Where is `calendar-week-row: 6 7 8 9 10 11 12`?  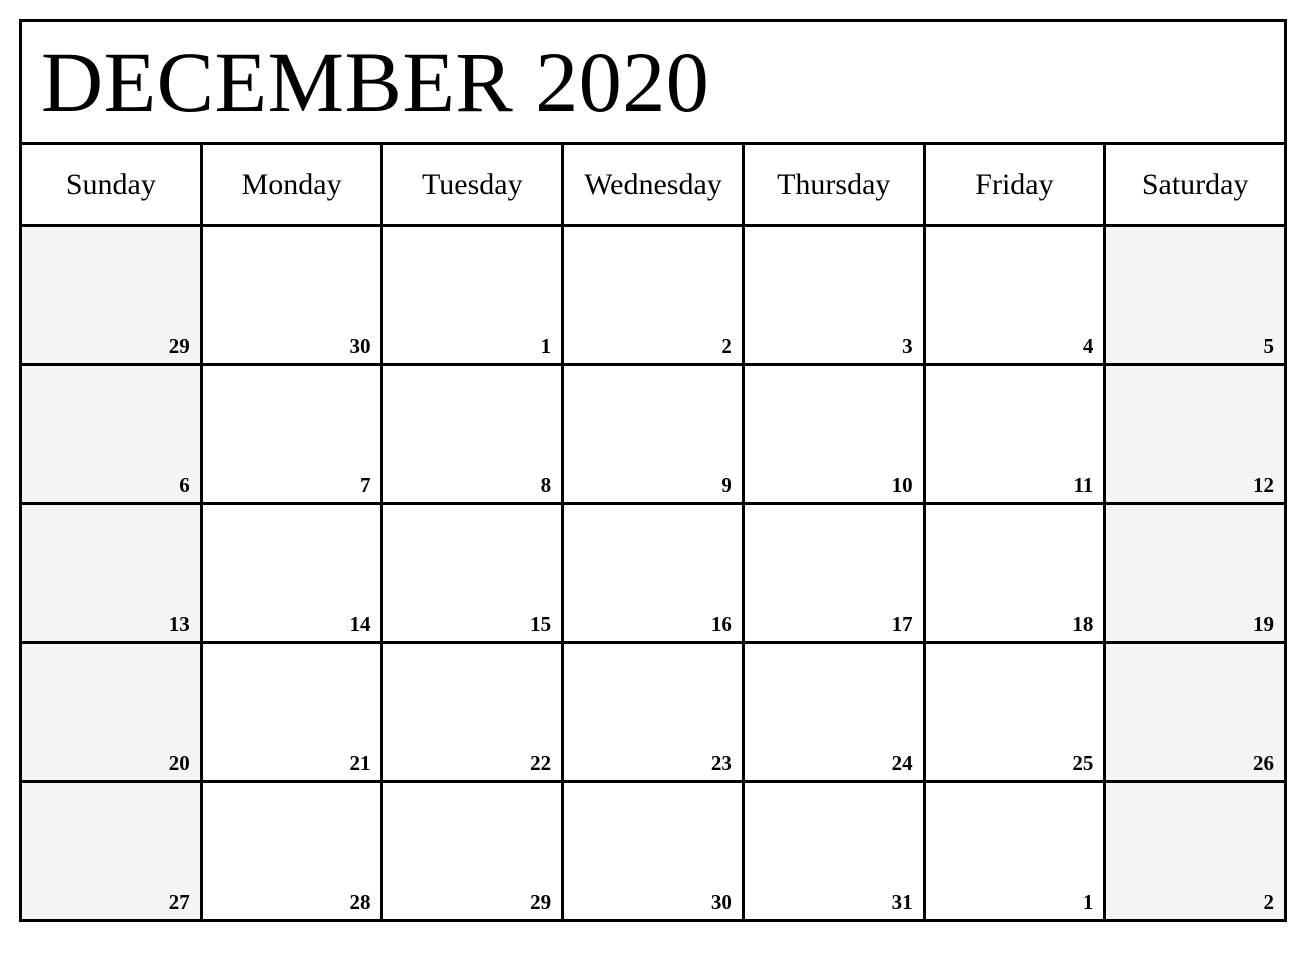 calendar-week-row: 6 7 8 9 10 11 12 is located at coordinates (653, 435).